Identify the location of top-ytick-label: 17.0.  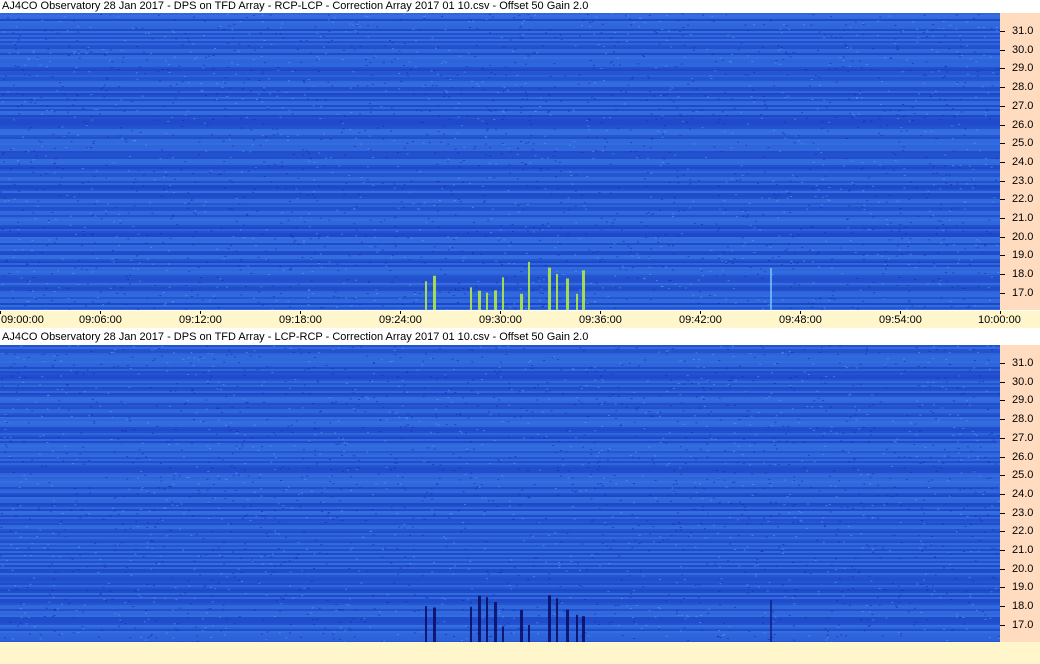
(1023, 292).